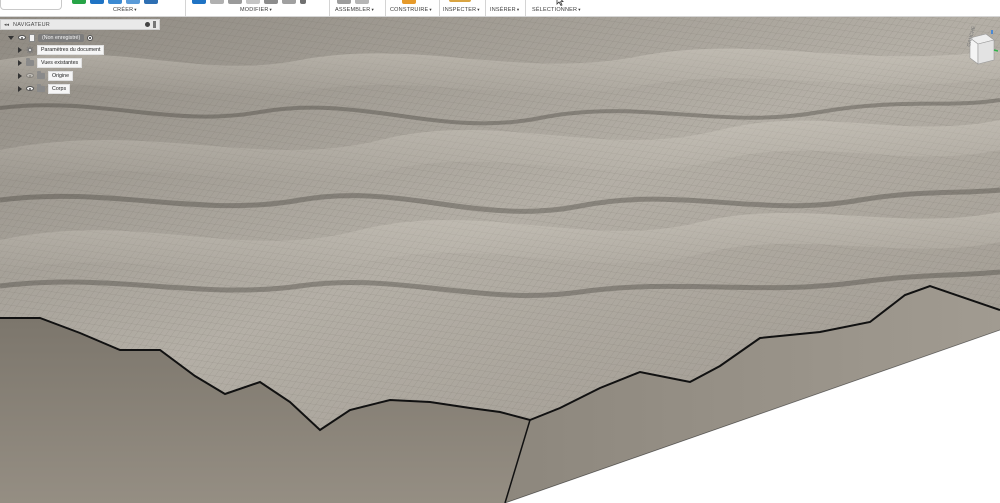 The width and height of the screenshot is (1000, 503). Describe the element at coordinates (133, 2) in the screenshot. I see `create-sweep-icon` at that location.